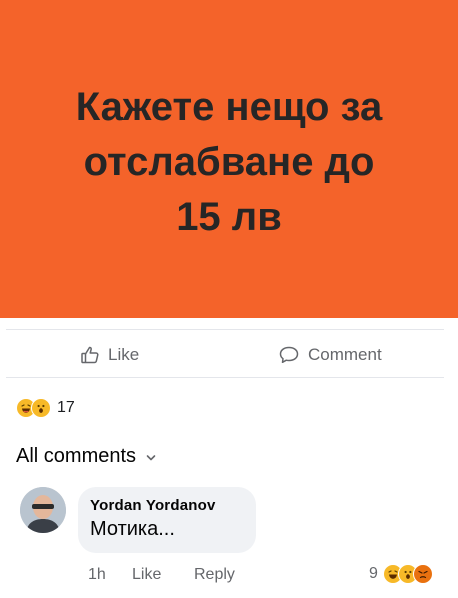  I want to click on speech-bubble-icon, so click(289, 355).